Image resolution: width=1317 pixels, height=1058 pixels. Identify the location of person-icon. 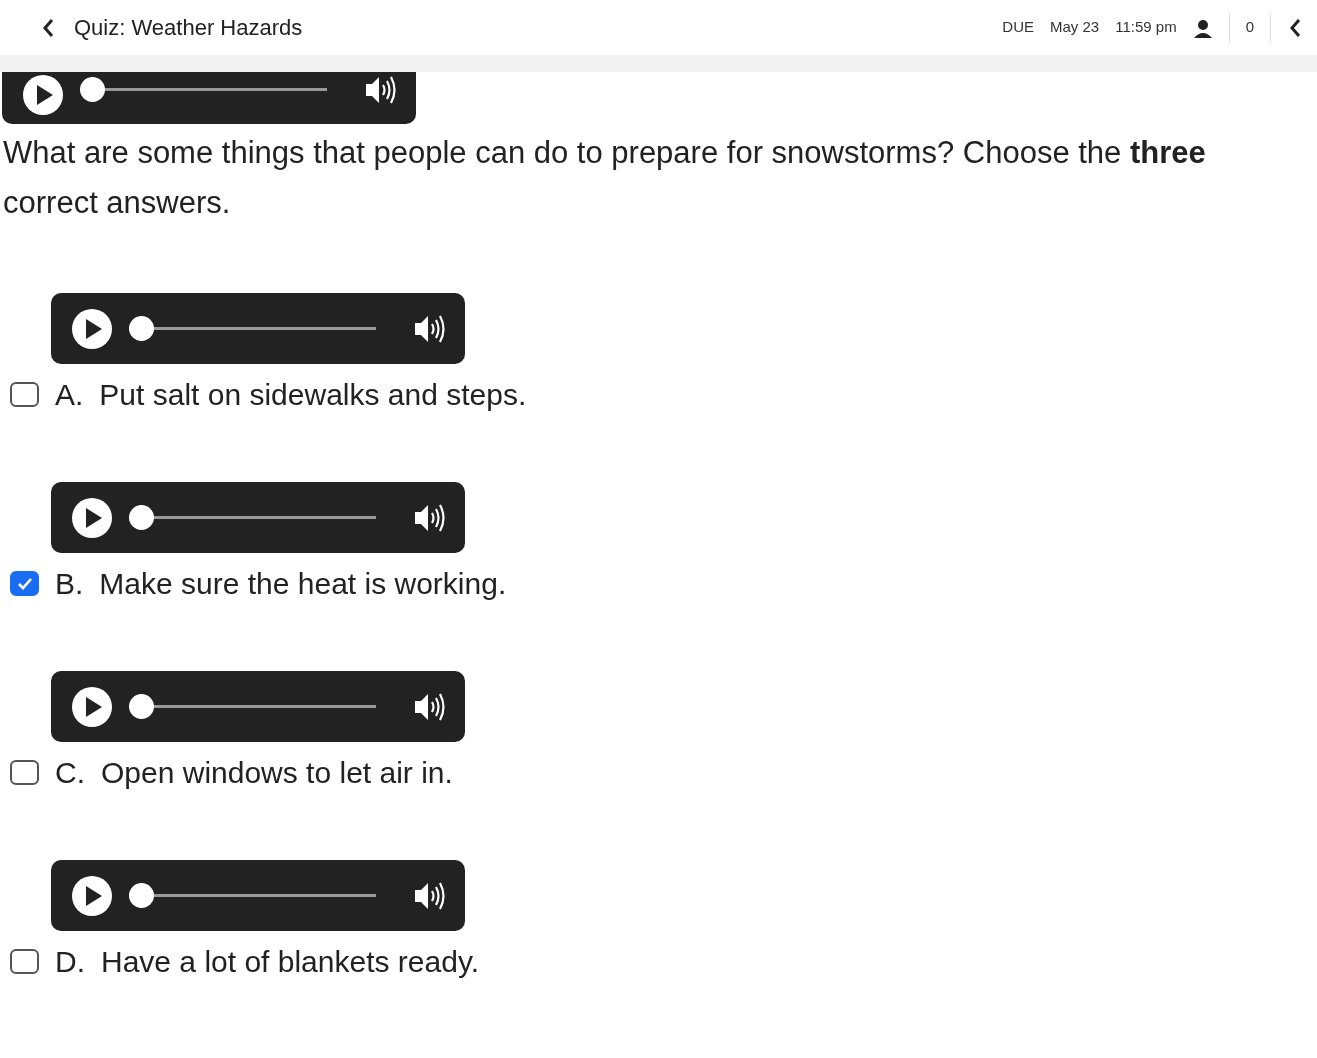
(1202, 27).